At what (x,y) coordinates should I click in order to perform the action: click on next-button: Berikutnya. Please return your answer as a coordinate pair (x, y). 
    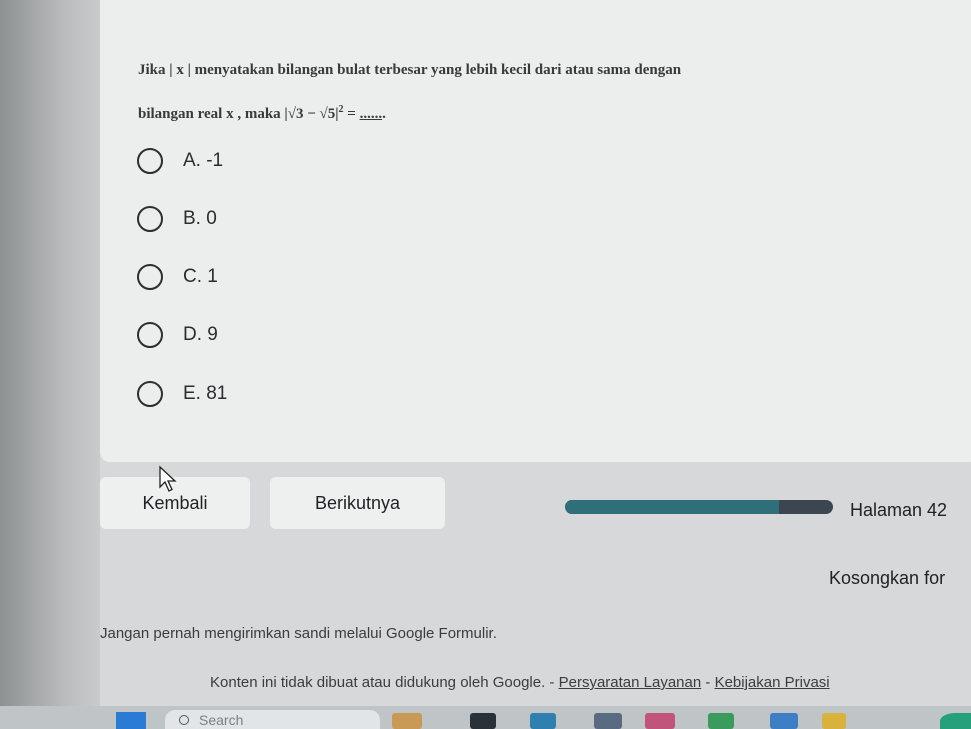
    Looking at the image, I should click on (357, 503).